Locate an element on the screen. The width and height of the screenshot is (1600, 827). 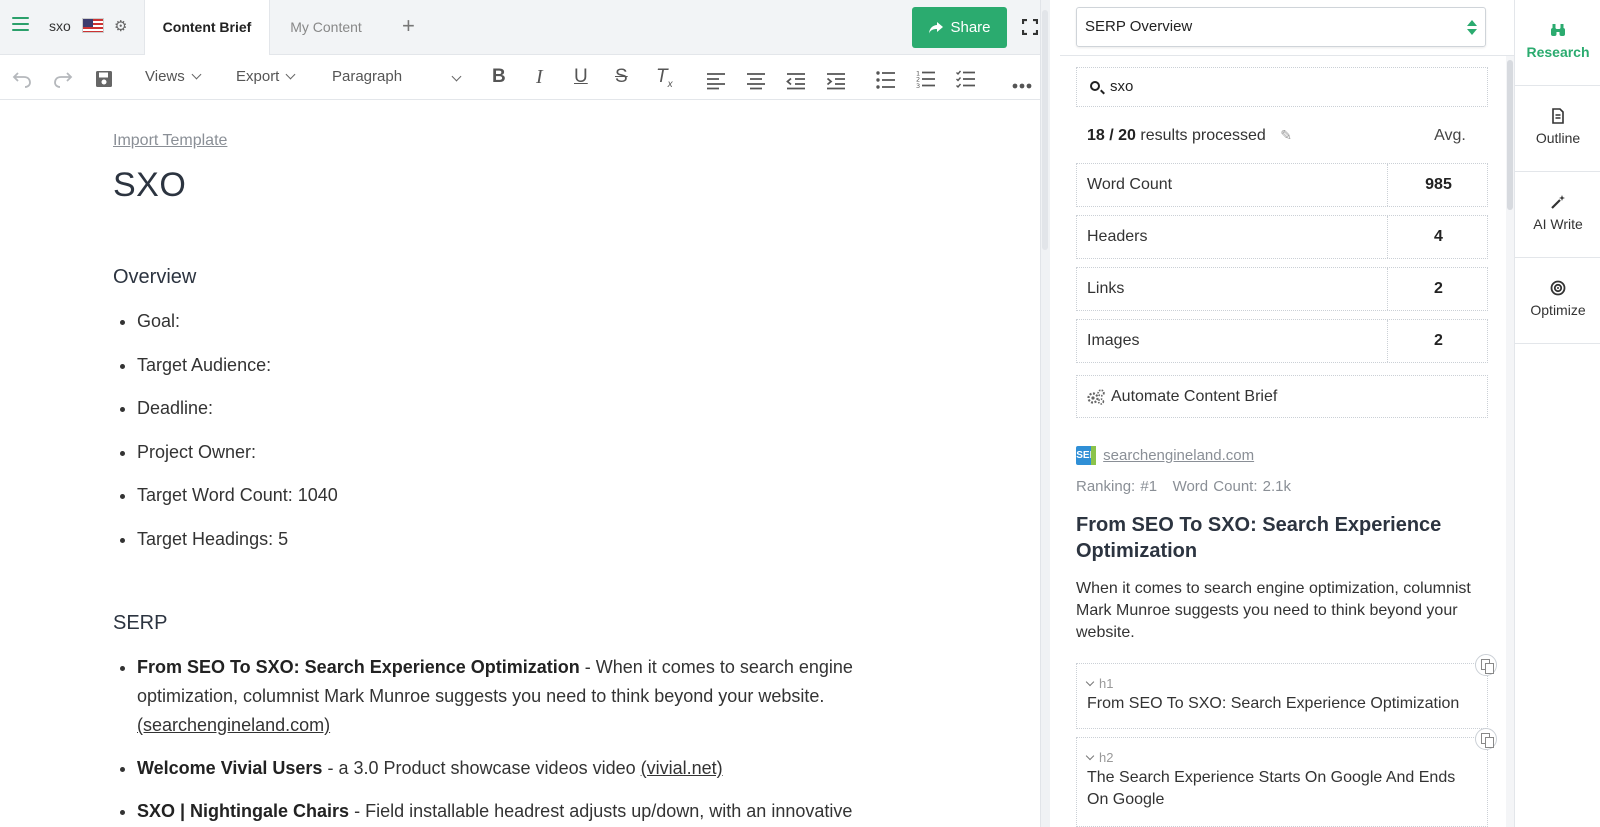
strikethrough-icon: S is located at coordinates (621, 77).